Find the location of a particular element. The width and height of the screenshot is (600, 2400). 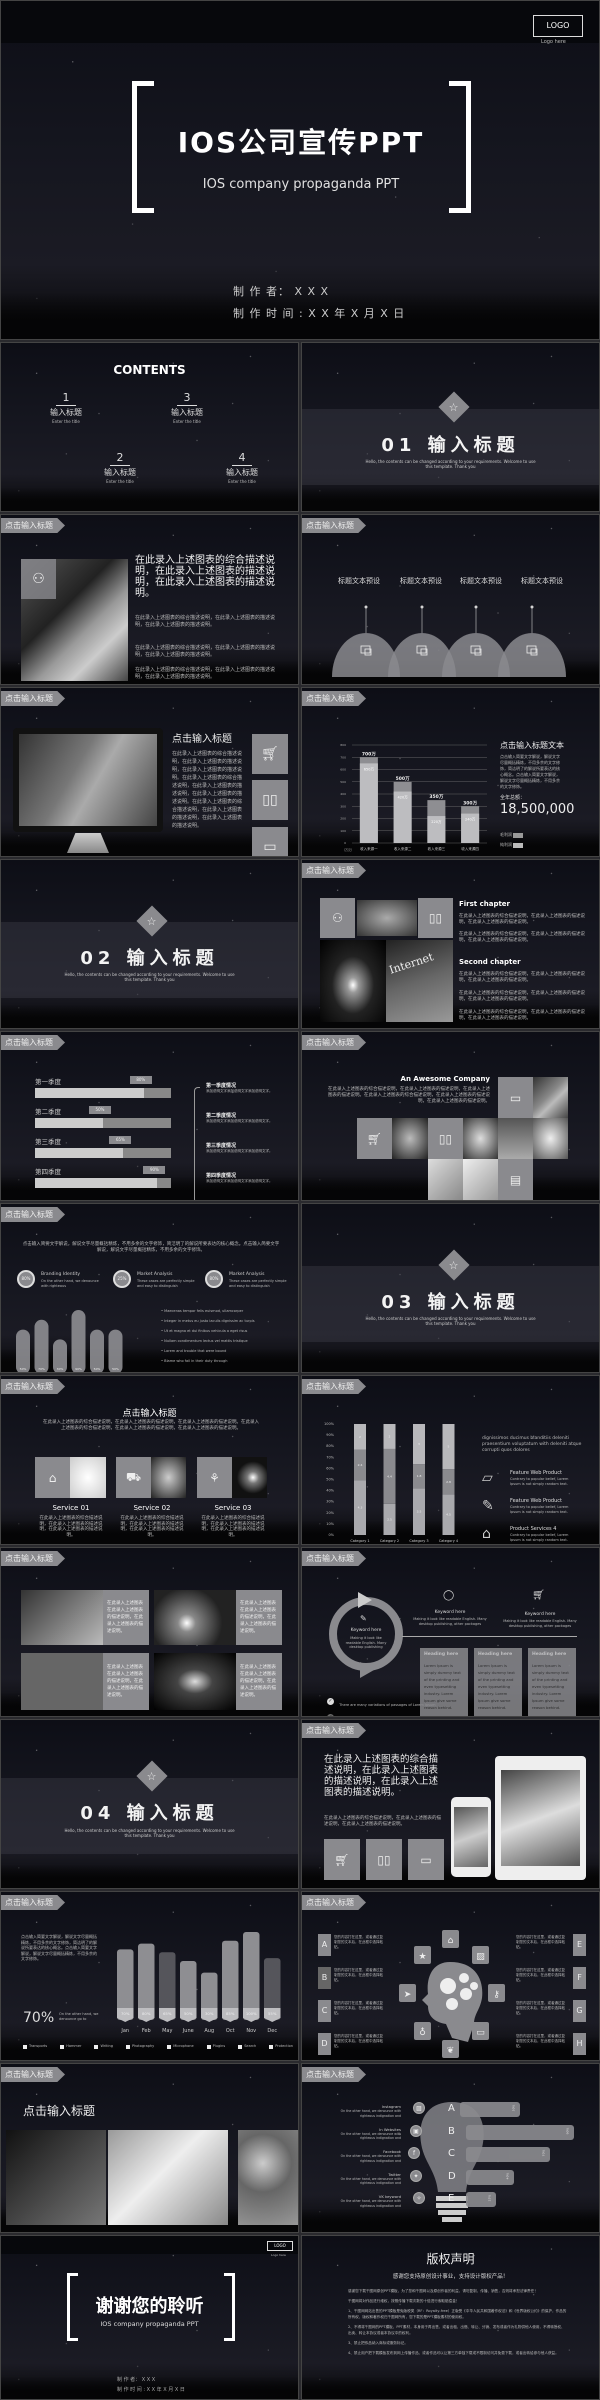

keyword-1-title: Keyword here is located at coordinates (450, 1612).